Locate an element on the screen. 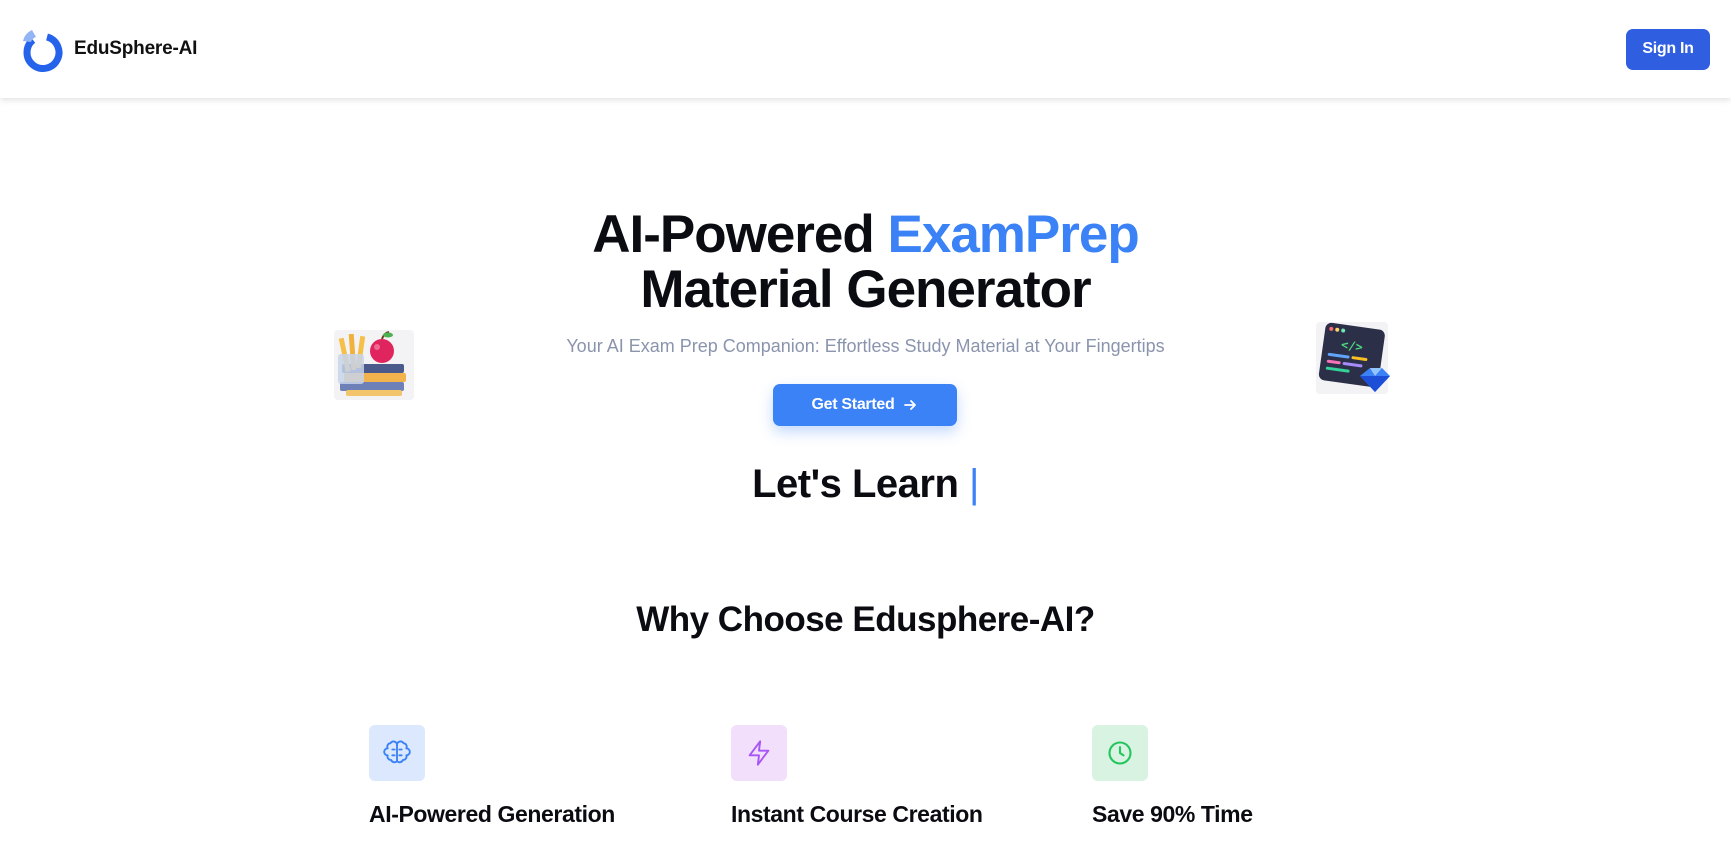 The image size is (1731, 849). feature-instant-course-creation: Instant Course Creation is located at coordinates (857, 776).